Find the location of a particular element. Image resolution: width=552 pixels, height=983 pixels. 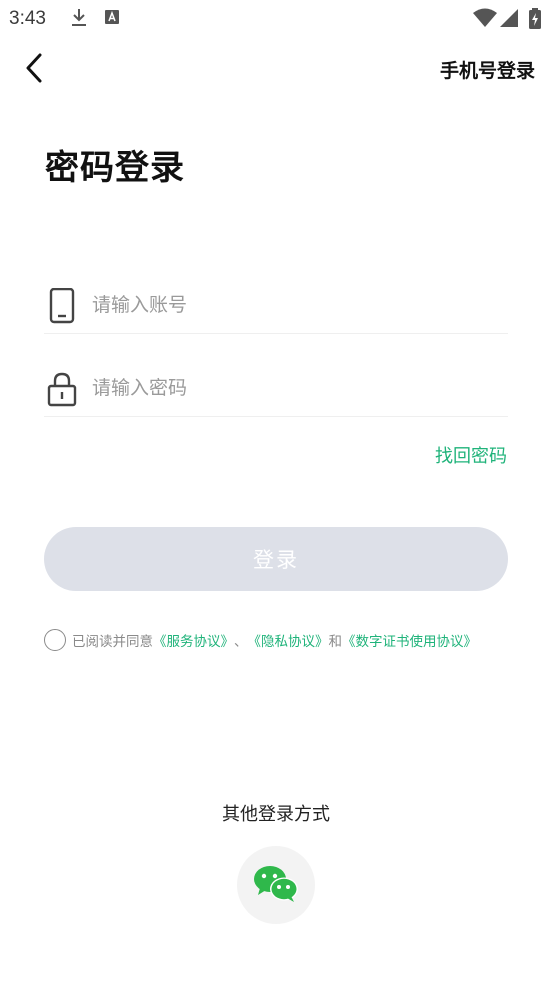

agreement-row: 已阅读并同意 《服务协议》 、 《隐私协议》 和 《数字证书使用协议》 is located at coordinates (260, 640).